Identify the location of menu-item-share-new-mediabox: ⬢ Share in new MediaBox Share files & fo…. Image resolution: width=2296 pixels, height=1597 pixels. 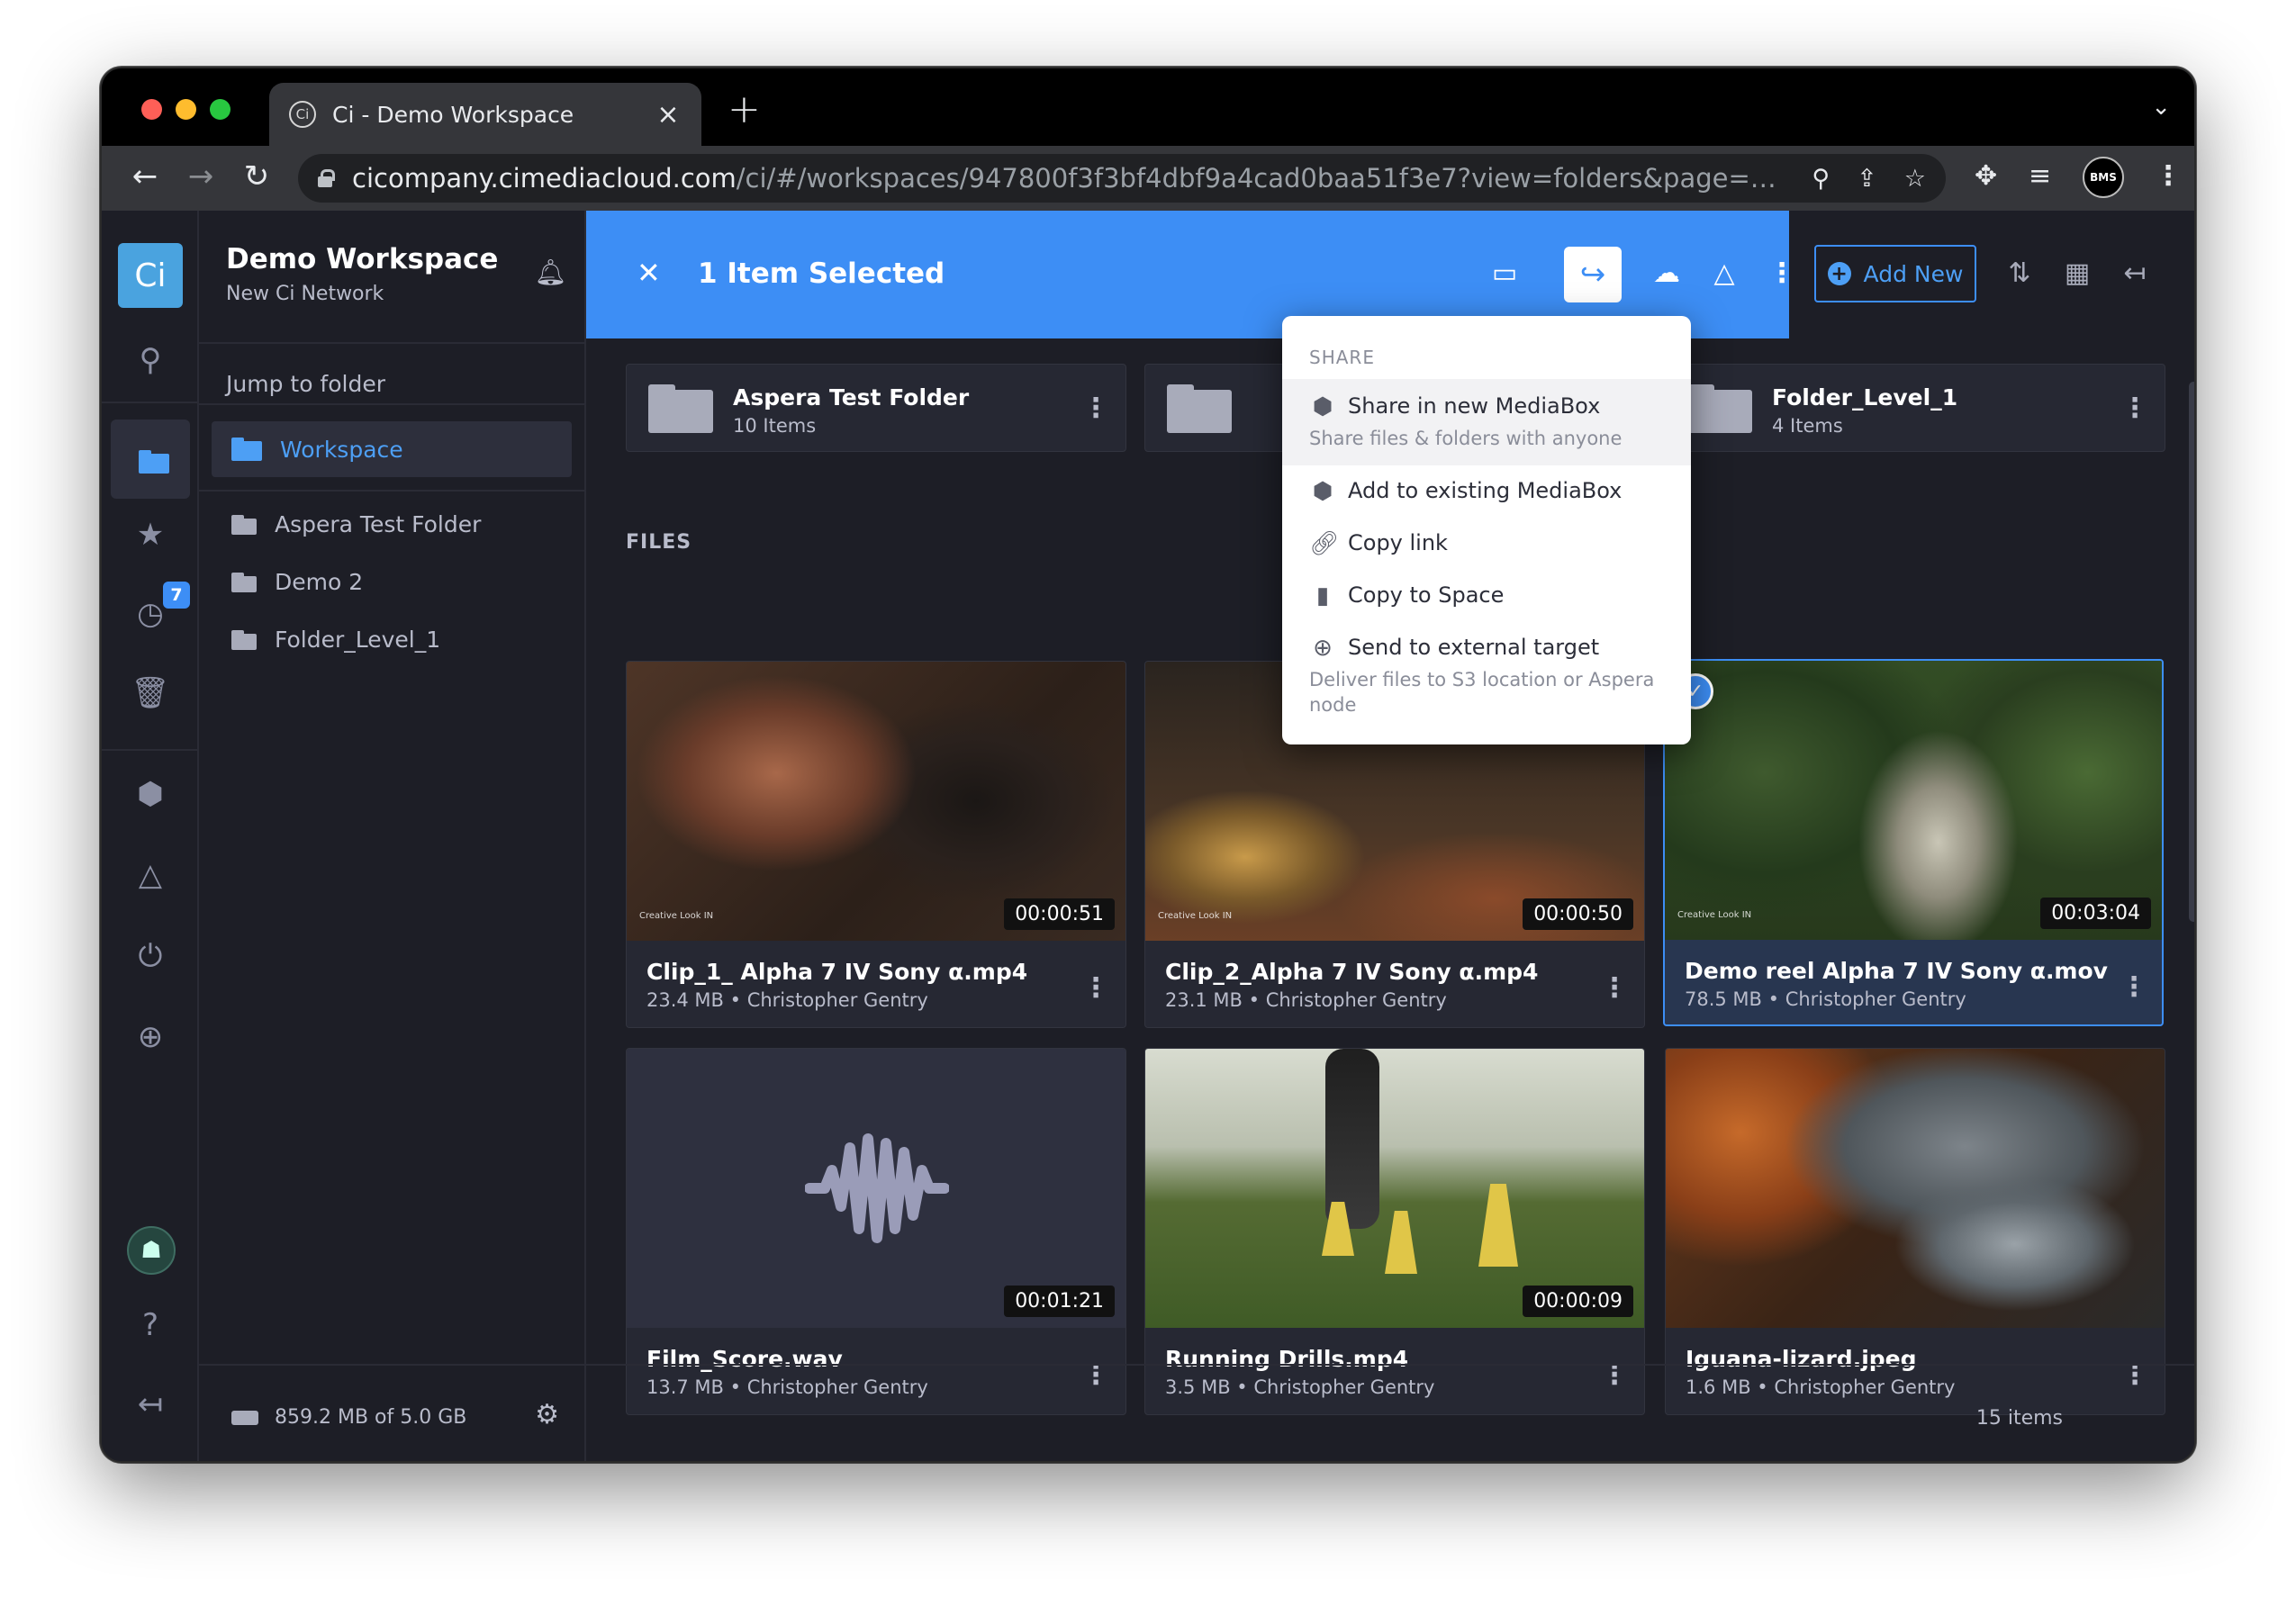
(1487, 422).